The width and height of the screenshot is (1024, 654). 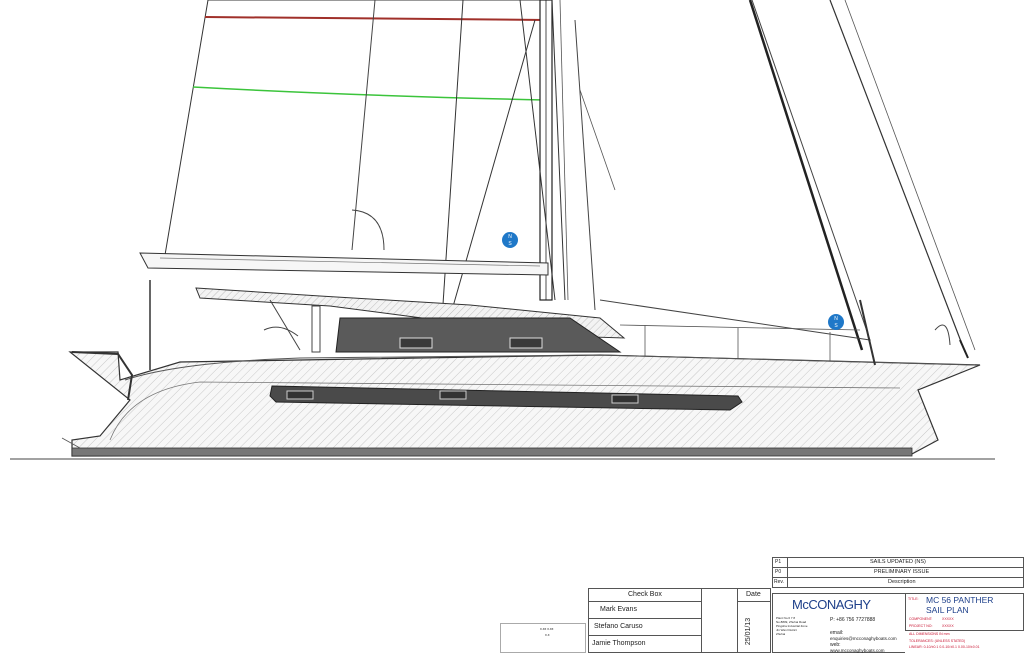 What do you see at coordinates (902, 572) in the screenshot?
I see `rev-description: PRELIMINARY ISSUE` at bounding box center [902, 572].